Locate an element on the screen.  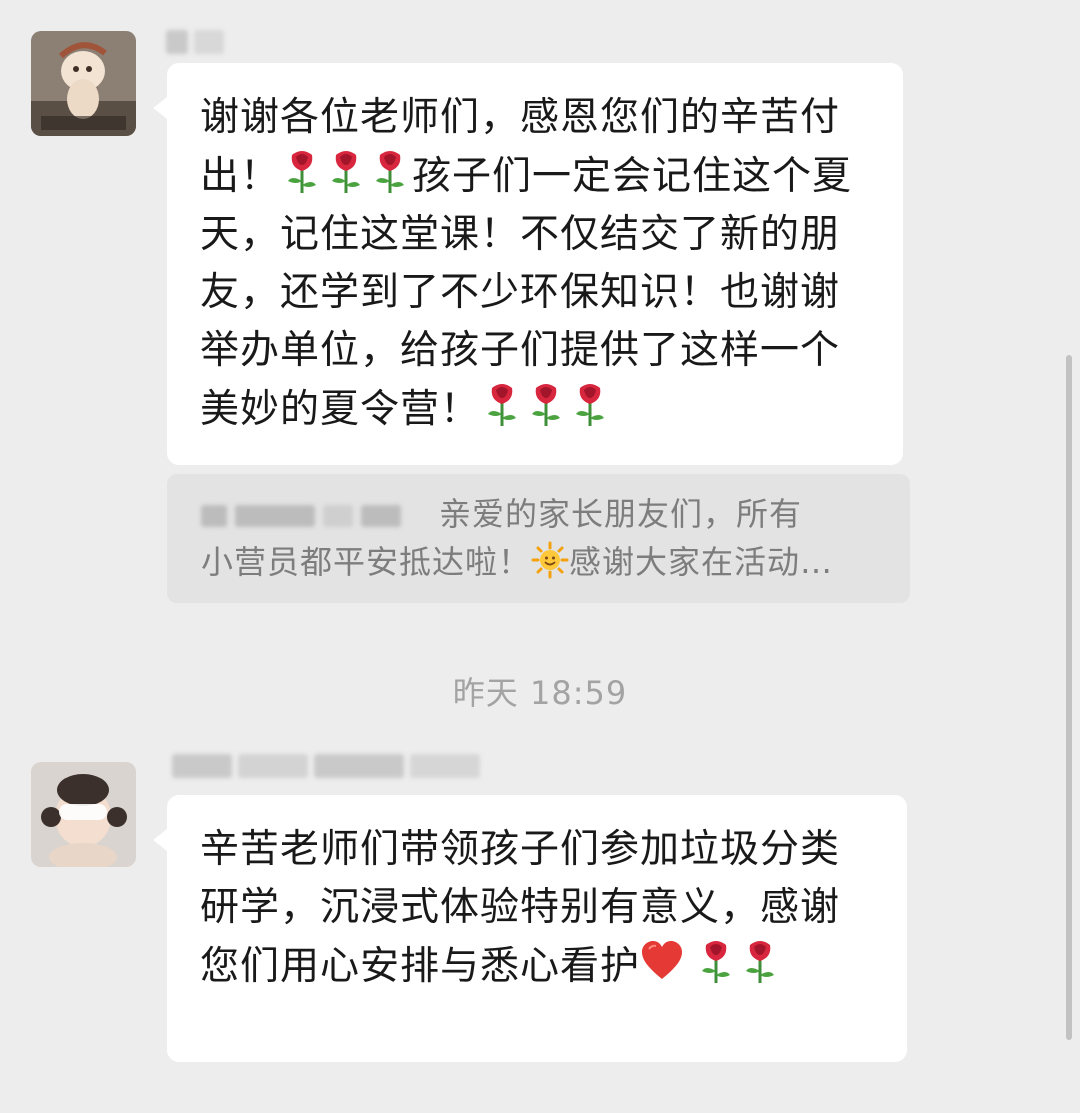
quote-text-1: 亲爱的家长朋友们，所有 is located at coordinates (621, 514).